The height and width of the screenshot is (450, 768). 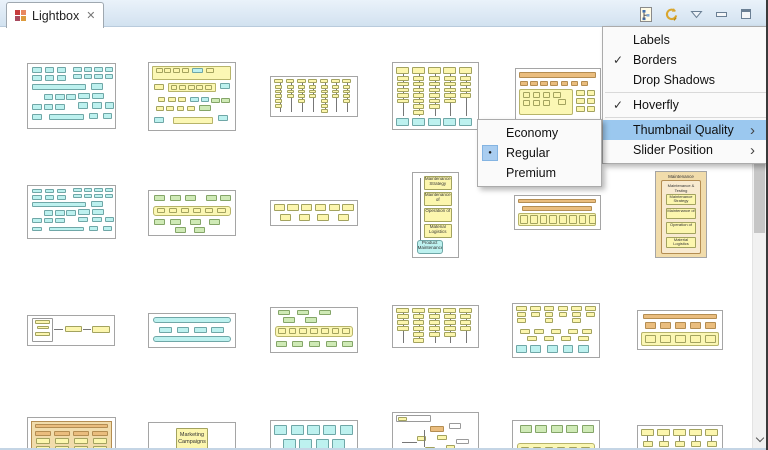 What do you see at coordinates (721, 14) in the screenshot?
I see `minimize-icon` at bounding box center [721, 14].